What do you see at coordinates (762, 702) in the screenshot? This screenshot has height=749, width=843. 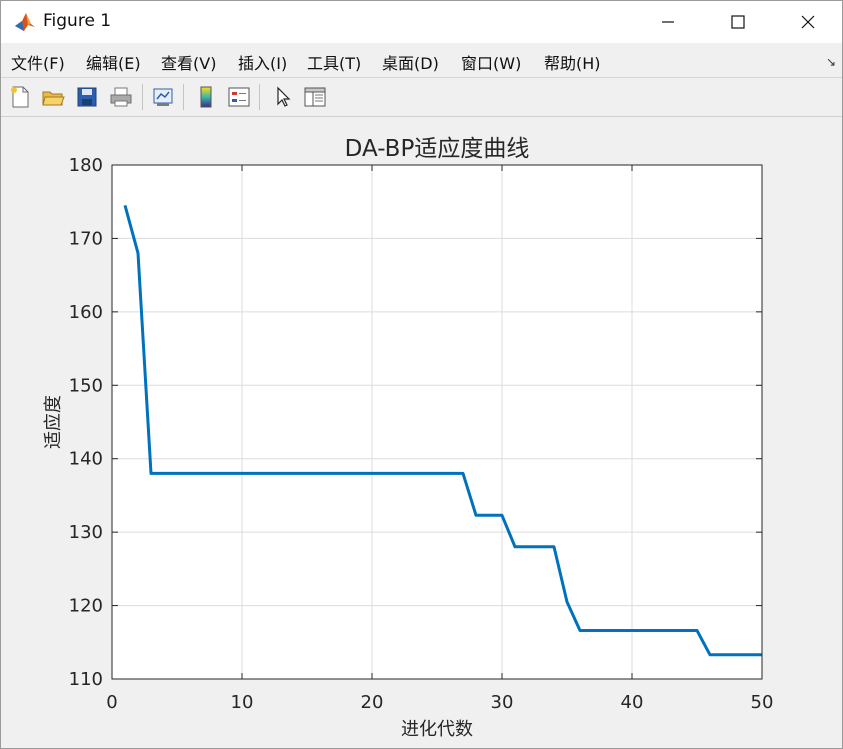 I see `x-tick-label: 50` at bounding box center [762, 702].